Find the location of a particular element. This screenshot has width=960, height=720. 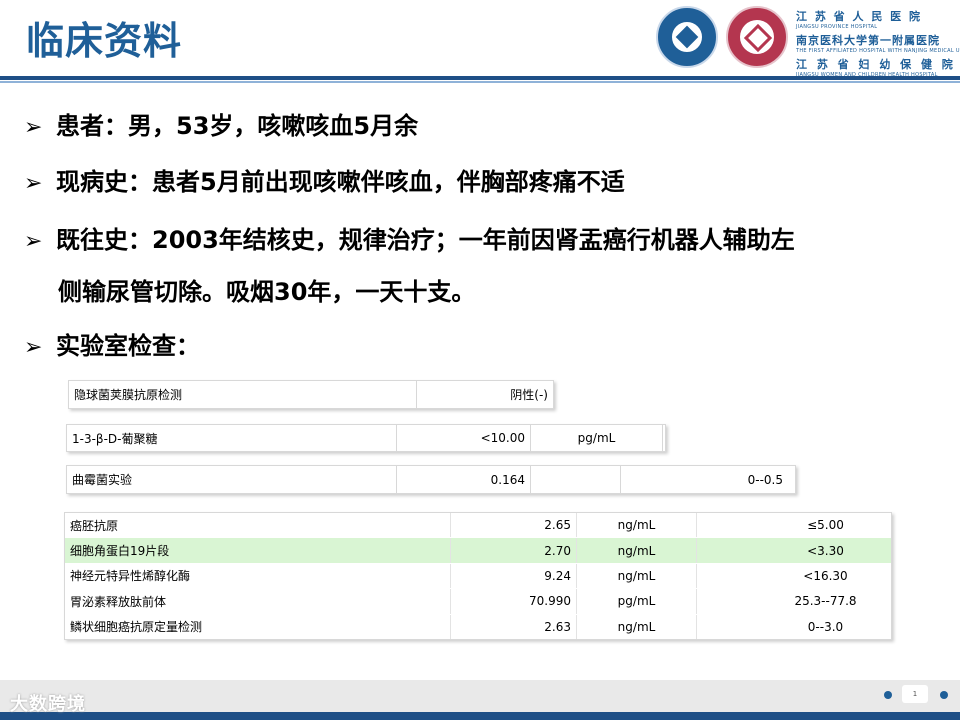

slide-title: 临床资料 is located at coordinates (104, 41).